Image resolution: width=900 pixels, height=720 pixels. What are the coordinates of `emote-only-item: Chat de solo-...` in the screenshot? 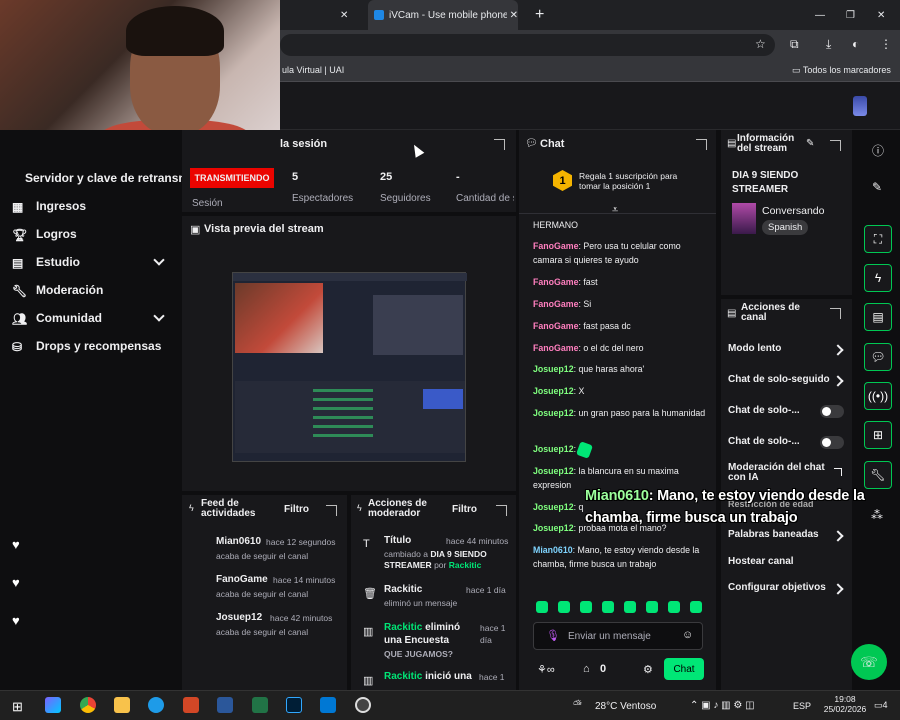 It's located at (764, 441).